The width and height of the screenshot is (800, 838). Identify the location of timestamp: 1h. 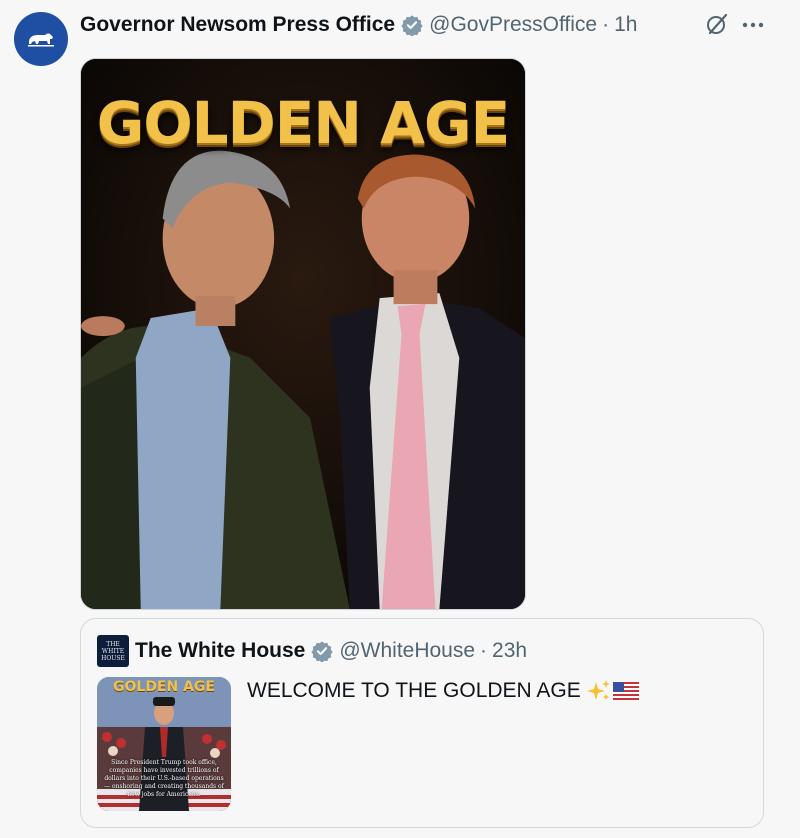
(625, 25).